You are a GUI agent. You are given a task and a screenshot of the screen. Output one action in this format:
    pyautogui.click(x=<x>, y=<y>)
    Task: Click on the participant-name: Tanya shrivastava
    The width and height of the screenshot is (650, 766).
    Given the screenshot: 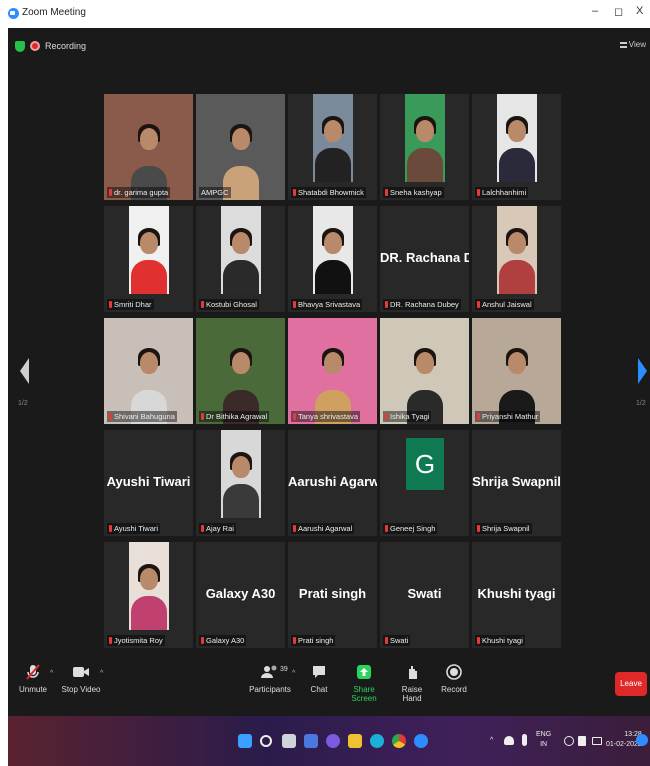 What is the action you would take?
    pyautogui.click(x=328, y=416)
    